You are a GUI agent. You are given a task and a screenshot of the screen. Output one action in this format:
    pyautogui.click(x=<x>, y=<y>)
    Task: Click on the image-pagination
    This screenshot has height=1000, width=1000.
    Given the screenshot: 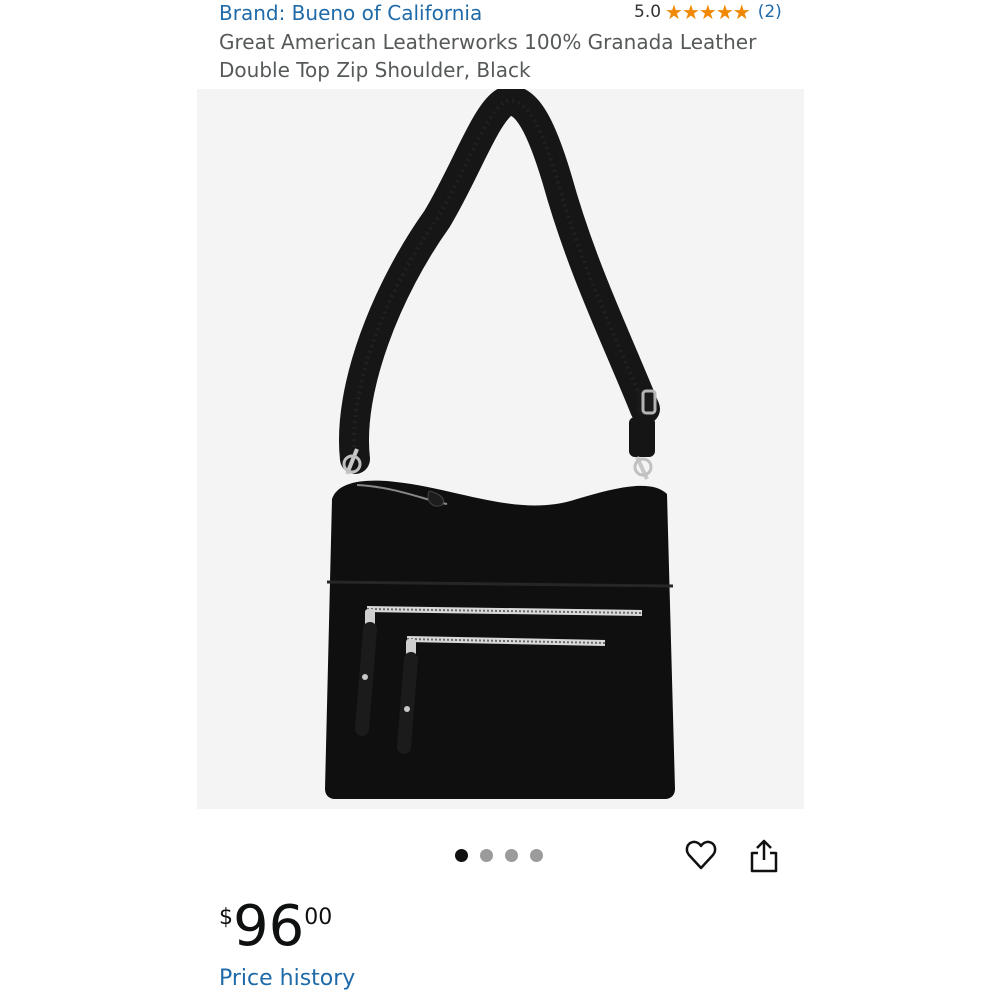 What is the action you would take?
    pyautogui.click(x=499, y=855)
    